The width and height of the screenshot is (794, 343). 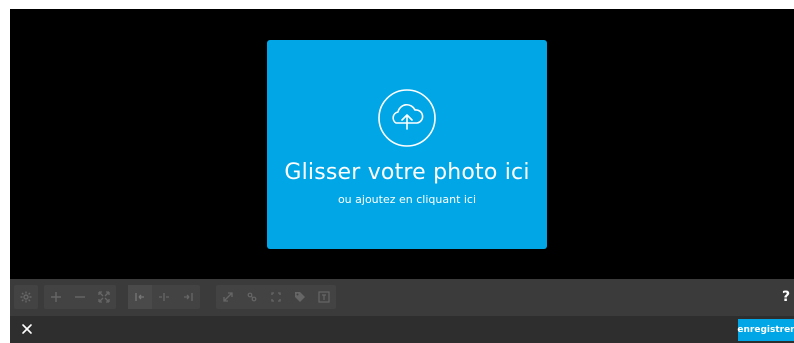 I want to click on text-button, so click(x=324, y=297).